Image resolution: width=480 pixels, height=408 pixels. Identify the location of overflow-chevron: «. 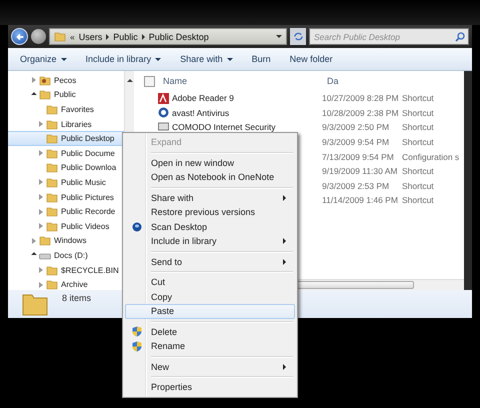
(72, 37).